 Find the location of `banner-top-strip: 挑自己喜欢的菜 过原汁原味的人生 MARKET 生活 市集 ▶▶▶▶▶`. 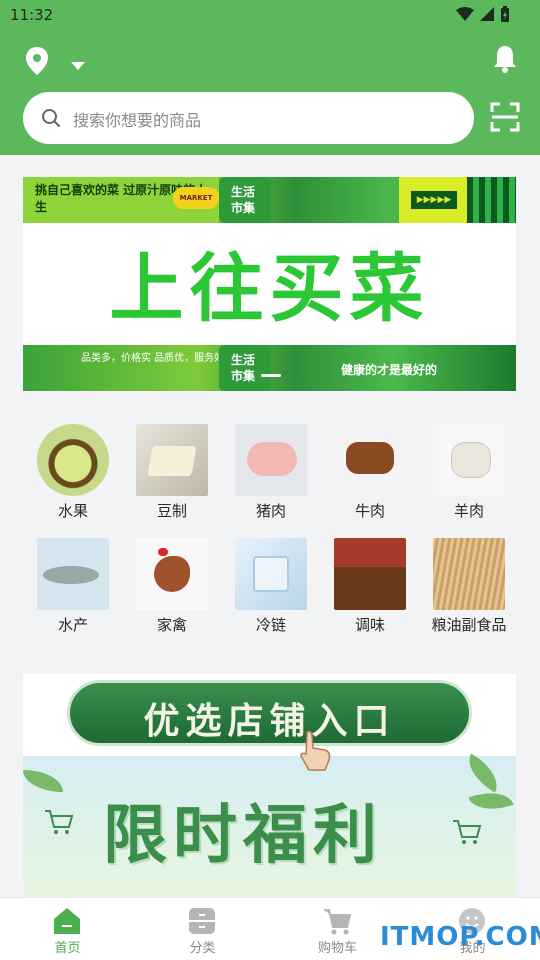

banner-top-strip: 挑自己喜欢的菜 过原汁原味的人生 MARKET 生活 市集 ▶▶▶▶▶ is located at coordinates (269, 200).